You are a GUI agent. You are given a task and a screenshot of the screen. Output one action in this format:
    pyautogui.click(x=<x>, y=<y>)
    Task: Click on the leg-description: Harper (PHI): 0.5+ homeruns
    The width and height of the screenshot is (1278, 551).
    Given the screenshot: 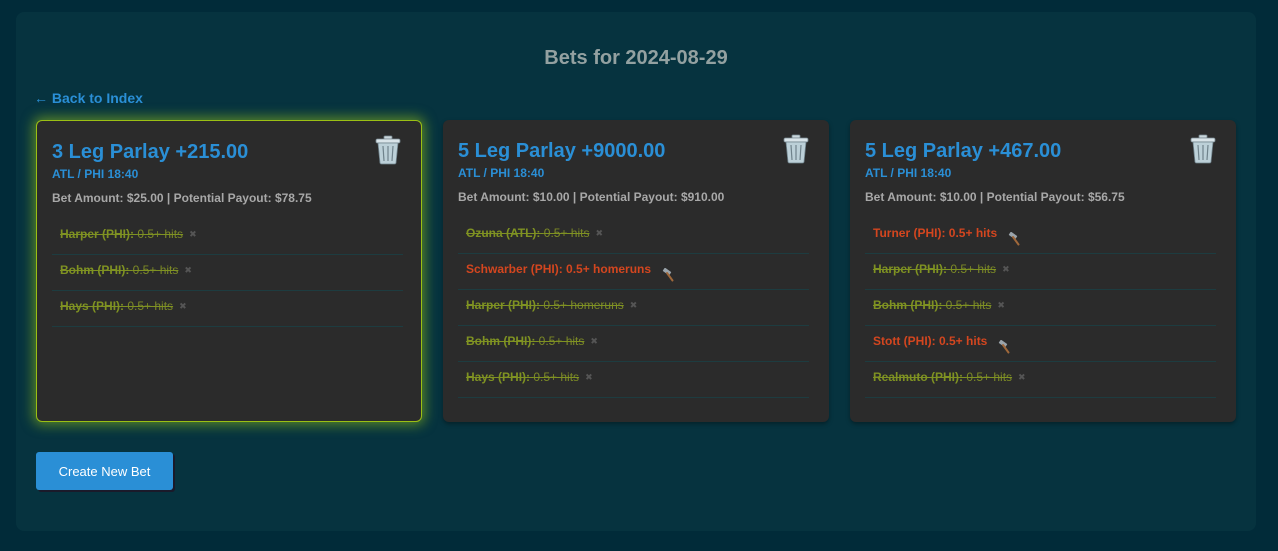 What is the action you would take?
    pyautogui.click(x=545, y=305)
    